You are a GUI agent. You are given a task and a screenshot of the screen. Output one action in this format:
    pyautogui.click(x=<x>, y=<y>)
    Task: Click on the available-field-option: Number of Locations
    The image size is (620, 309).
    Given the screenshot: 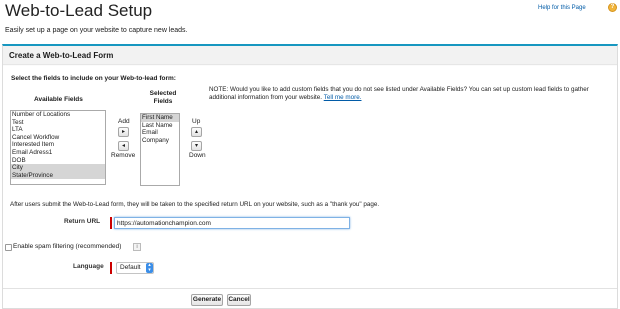 What is the action you would take?
    pyautogui.click(x=58, y=115)
    